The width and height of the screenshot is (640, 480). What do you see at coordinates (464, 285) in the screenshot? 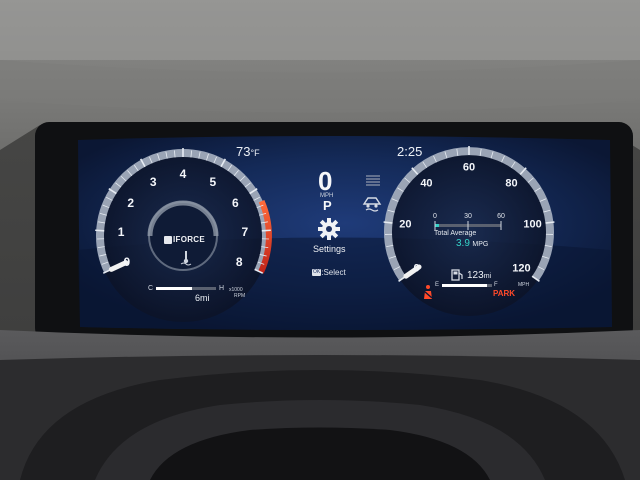
I see `fuel-fill` at bounding box center [464, 285].